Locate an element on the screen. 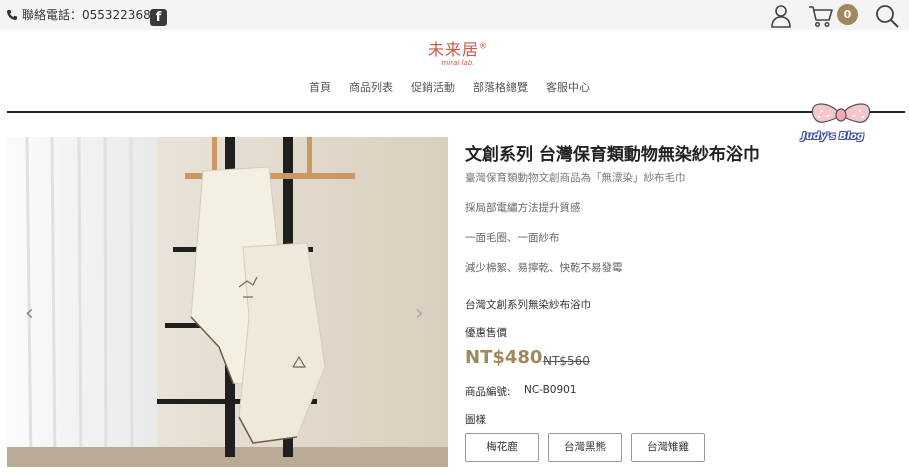 The image size is (909, 473). product-name: 台灣文創系列無染紗布浴巾 is located at coordinates (528, 305).